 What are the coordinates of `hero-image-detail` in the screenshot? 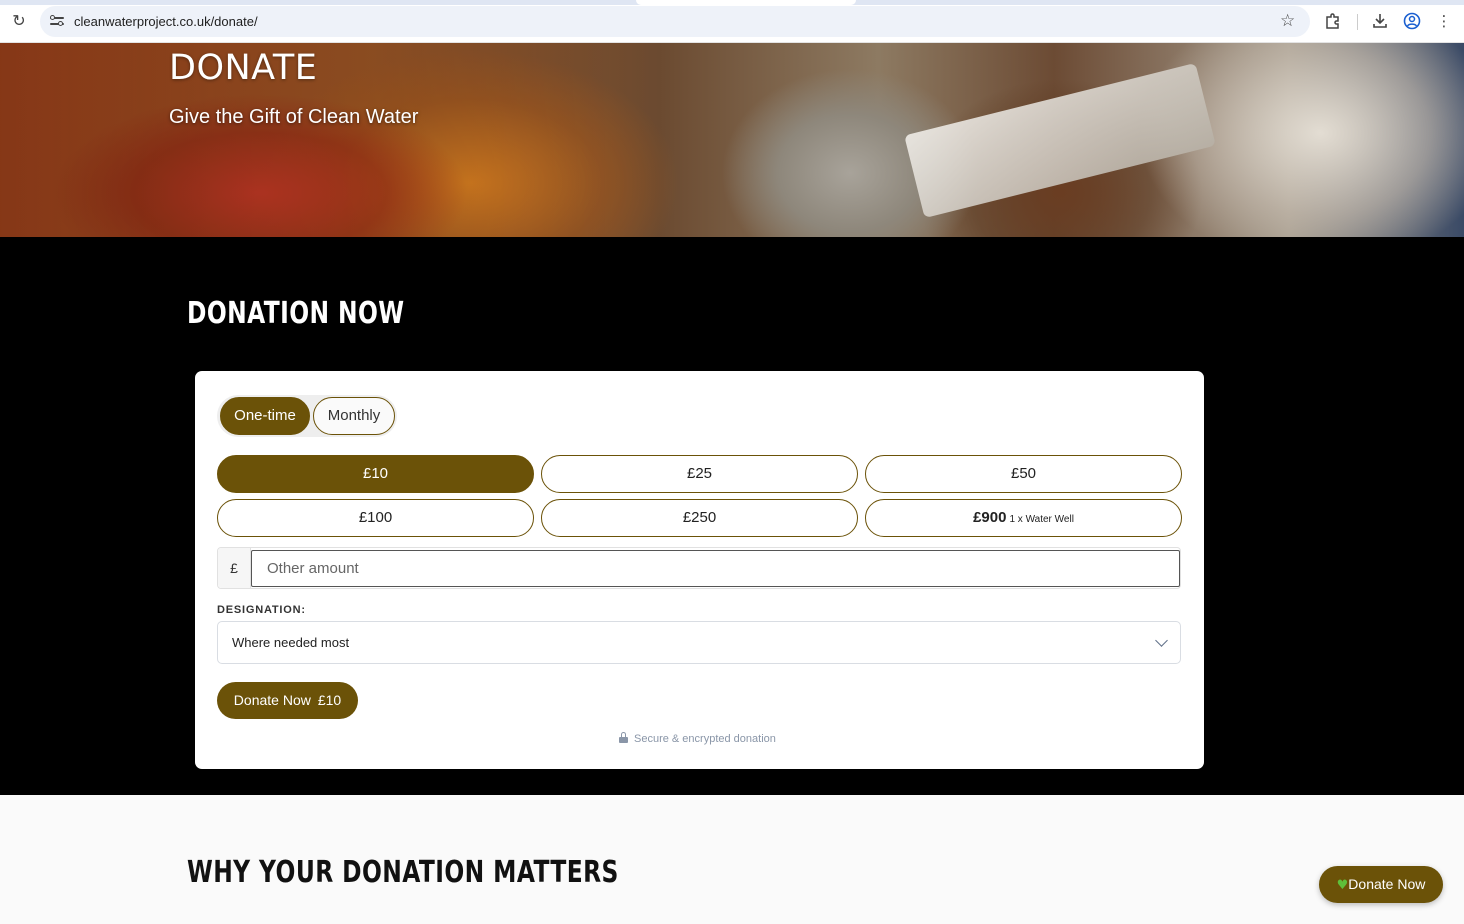 It's located at (1060, 140).